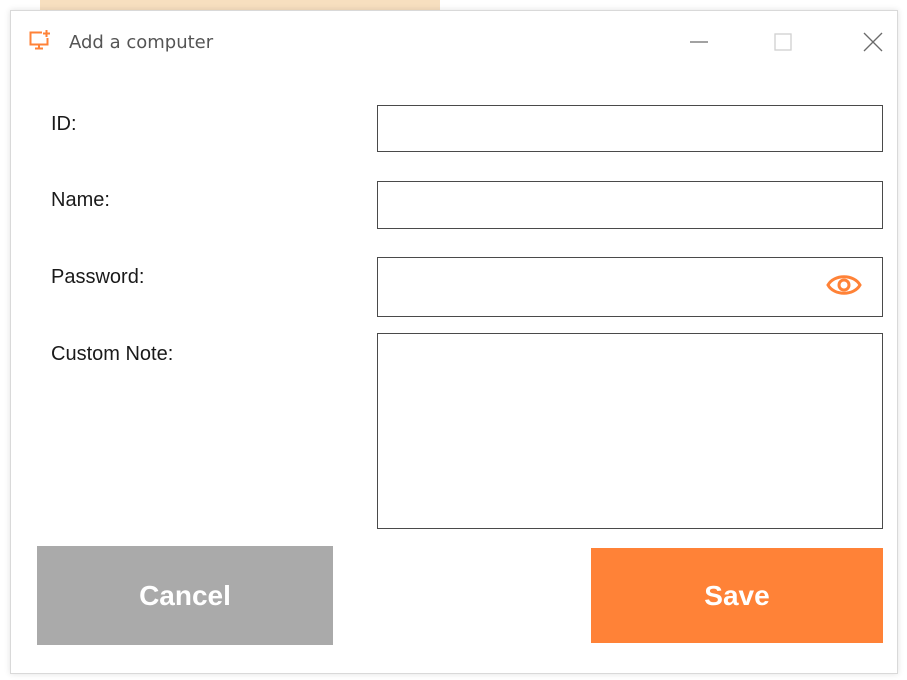 The height and width of the screenshot is (680, 907). What do you see at coordinates (737, 595) in the screenshot?
I see `save-button: Save` at bounding box center [737, 595].